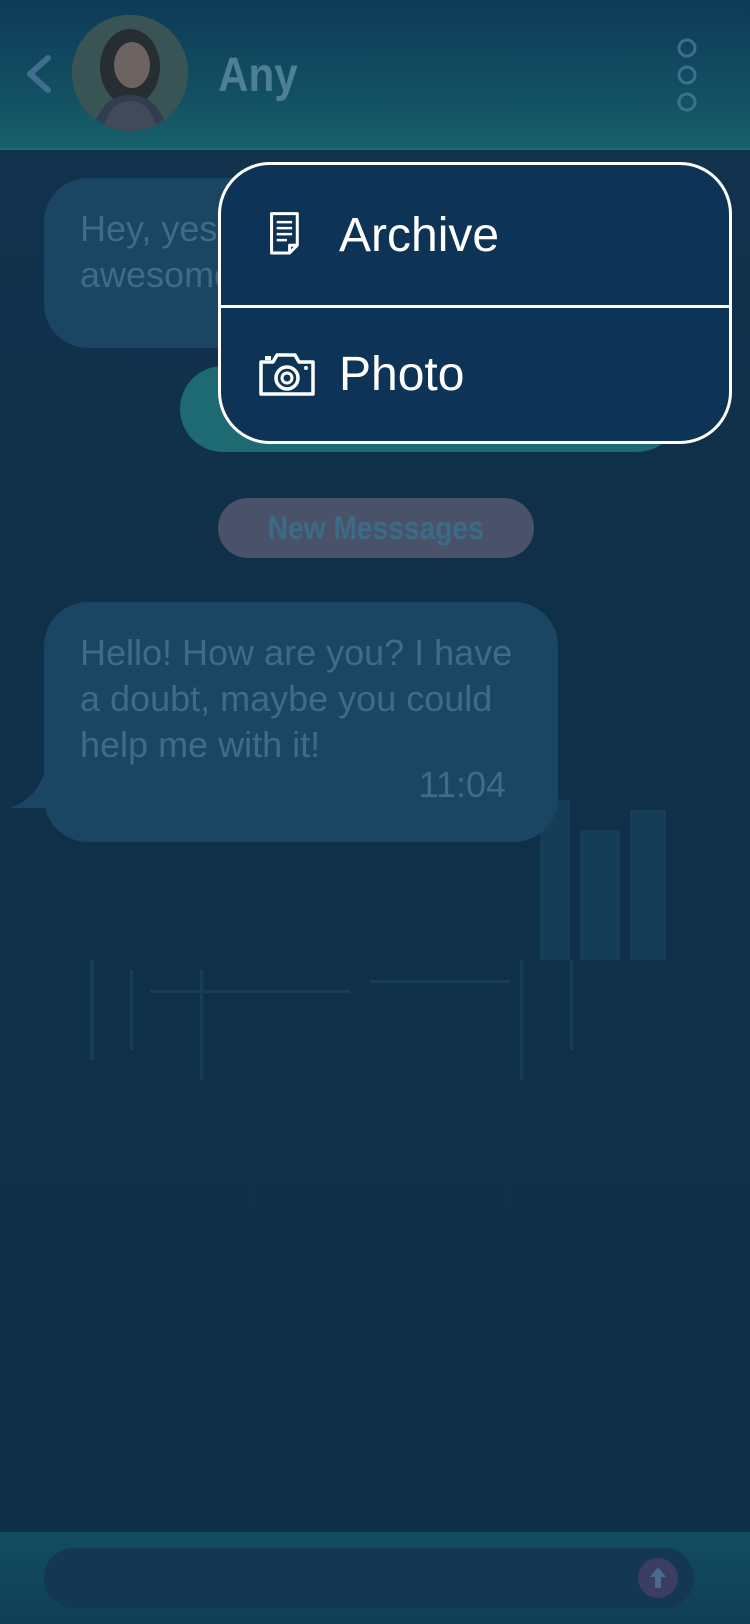 The image size is (750, 1624). What do you see at coordinates (287, 374) in the screenshot?
I see `camera-icon` at bounding box center [287, 374].